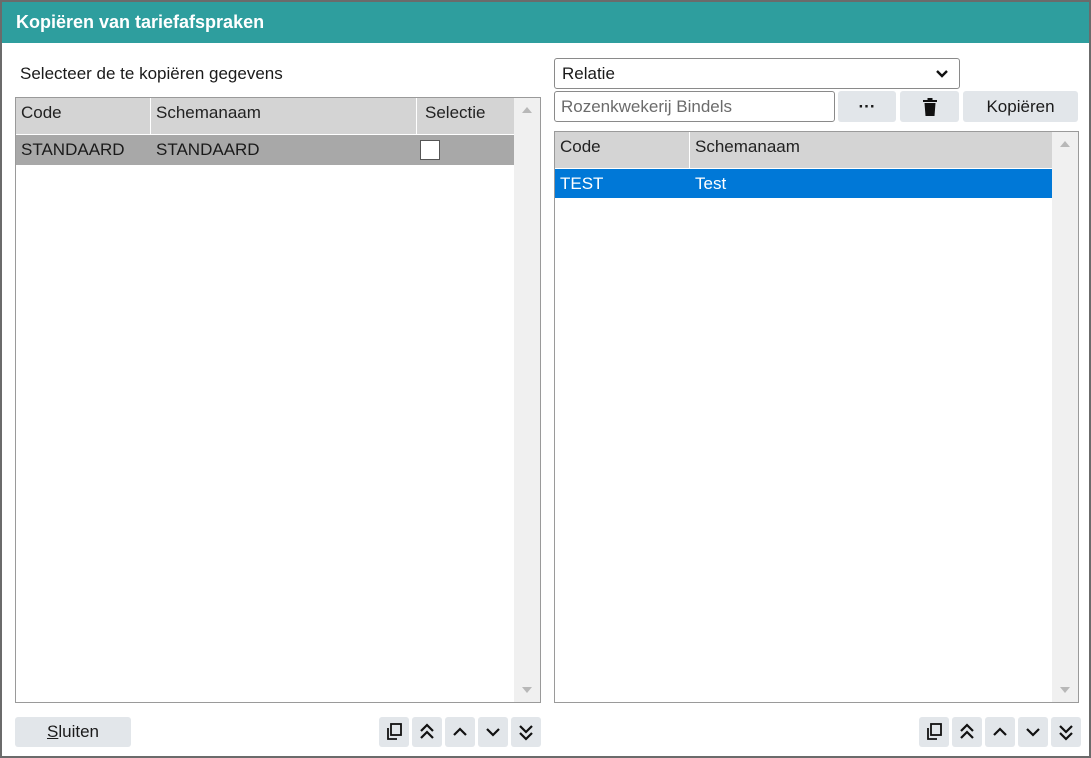 The height and width of the screenshot is (758, 1091). I want to click on right-last-button, so click(1066, 732).